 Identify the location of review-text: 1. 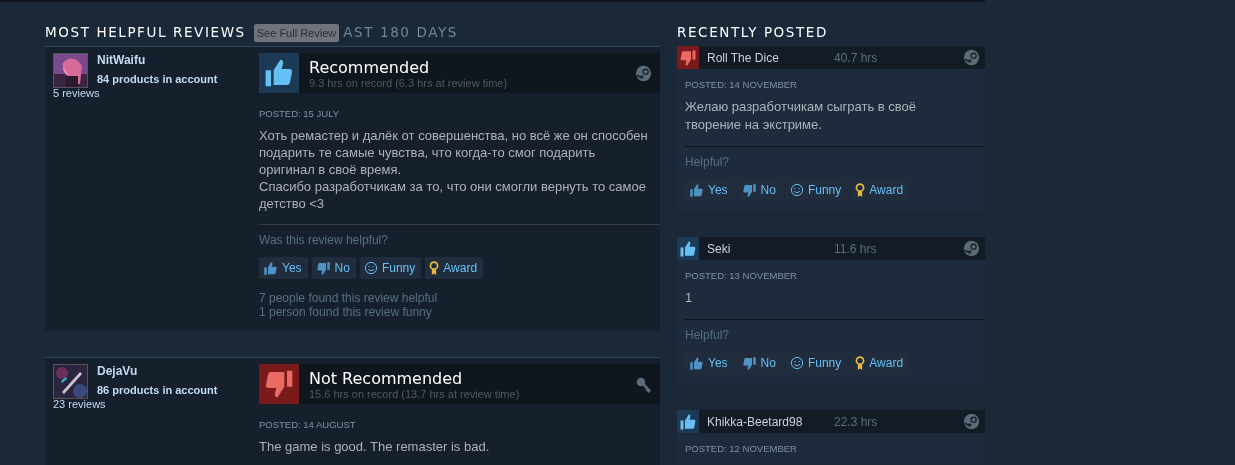
(689, 298).